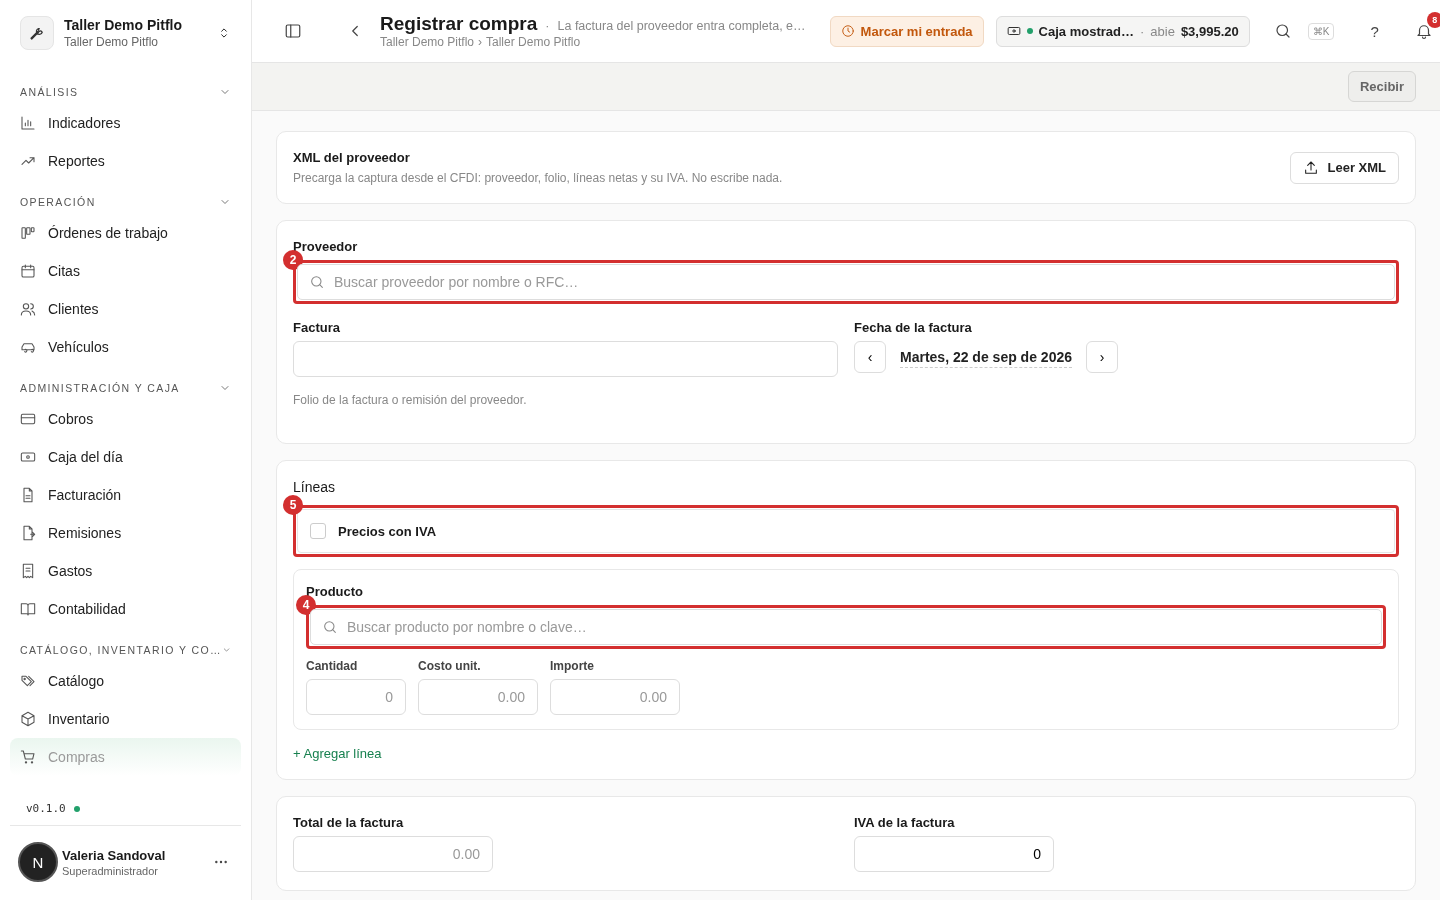 This screenshot has height=900, width=1440. Describe the element at coordinates (538, 178) in the screenshot. I see `card-description: Precarga la captura desde el CFDI: proveedor, folio, líneas netas y su IVA. No escribe nada.` at that location.